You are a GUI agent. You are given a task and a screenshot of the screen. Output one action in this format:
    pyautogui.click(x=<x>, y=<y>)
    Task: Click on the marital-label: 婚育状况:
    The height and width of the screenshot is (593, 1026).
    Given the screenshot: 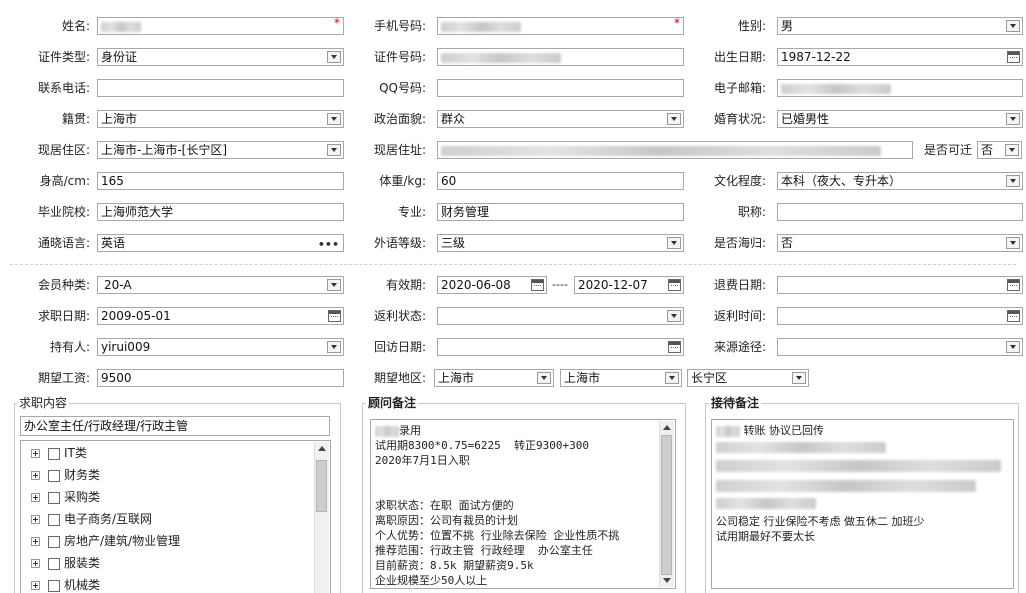 What is the action you would take?
    pyautogui.click(x=739, y=119)
    